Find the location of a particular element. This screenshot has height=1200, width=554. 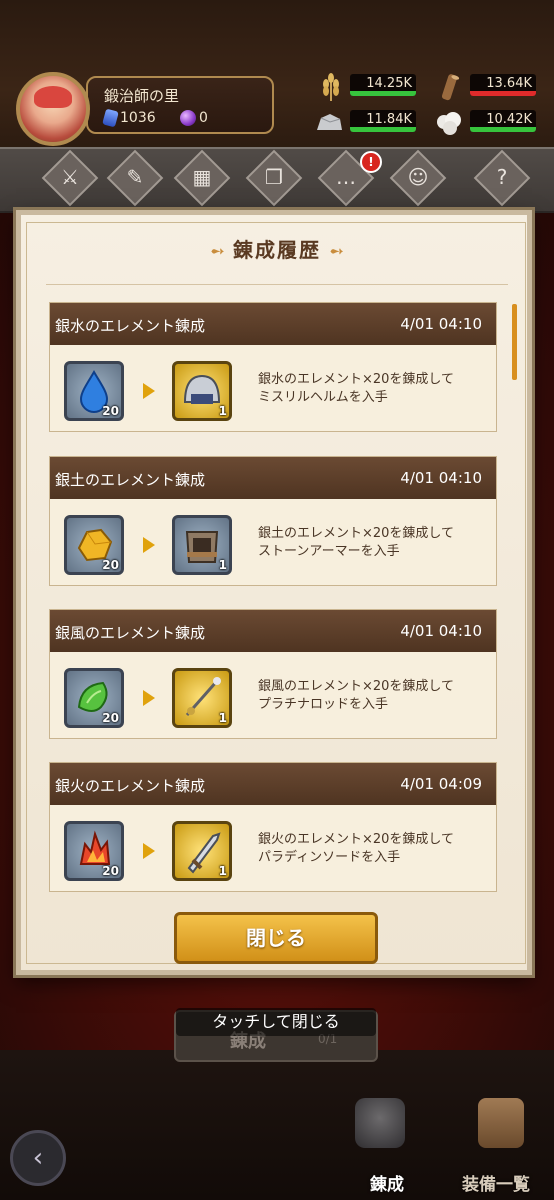

orb-icon is located at coordinates (188, 118).